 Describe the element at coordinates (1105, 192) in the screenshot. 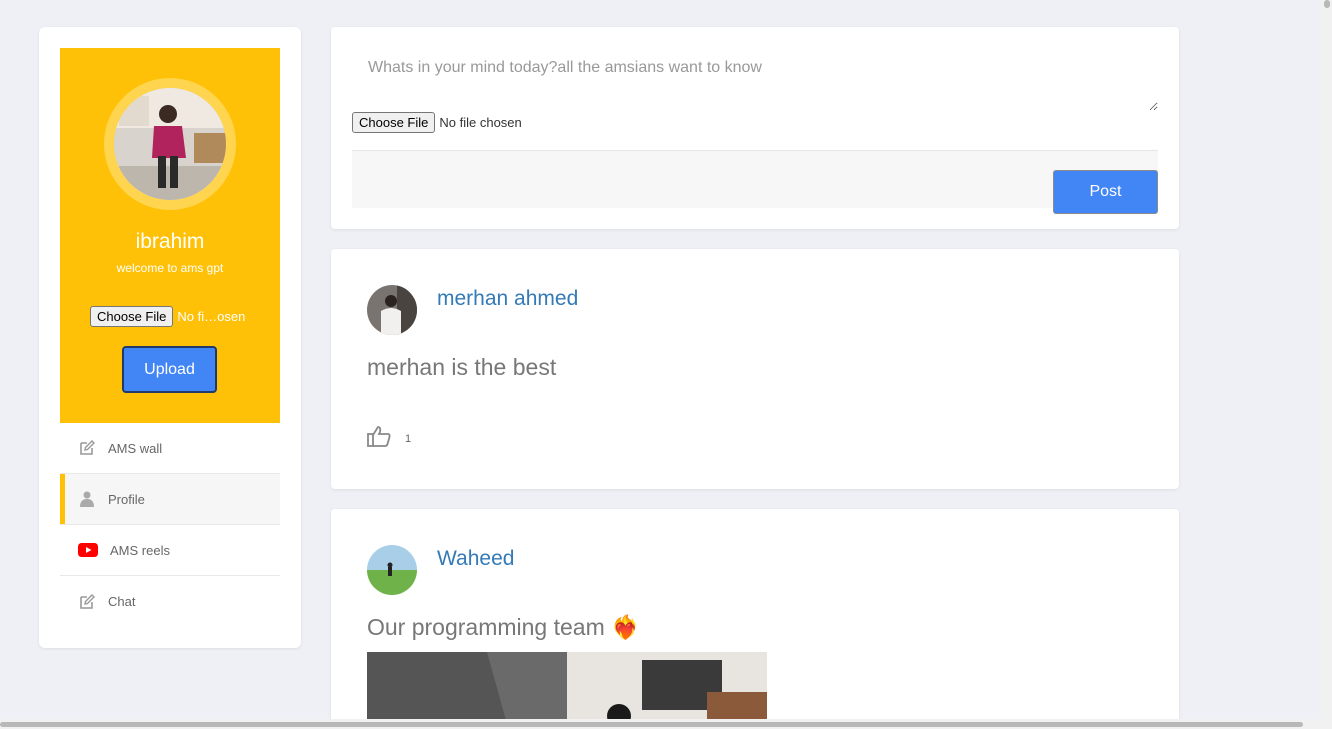

I see `post-button: Post` at that location.